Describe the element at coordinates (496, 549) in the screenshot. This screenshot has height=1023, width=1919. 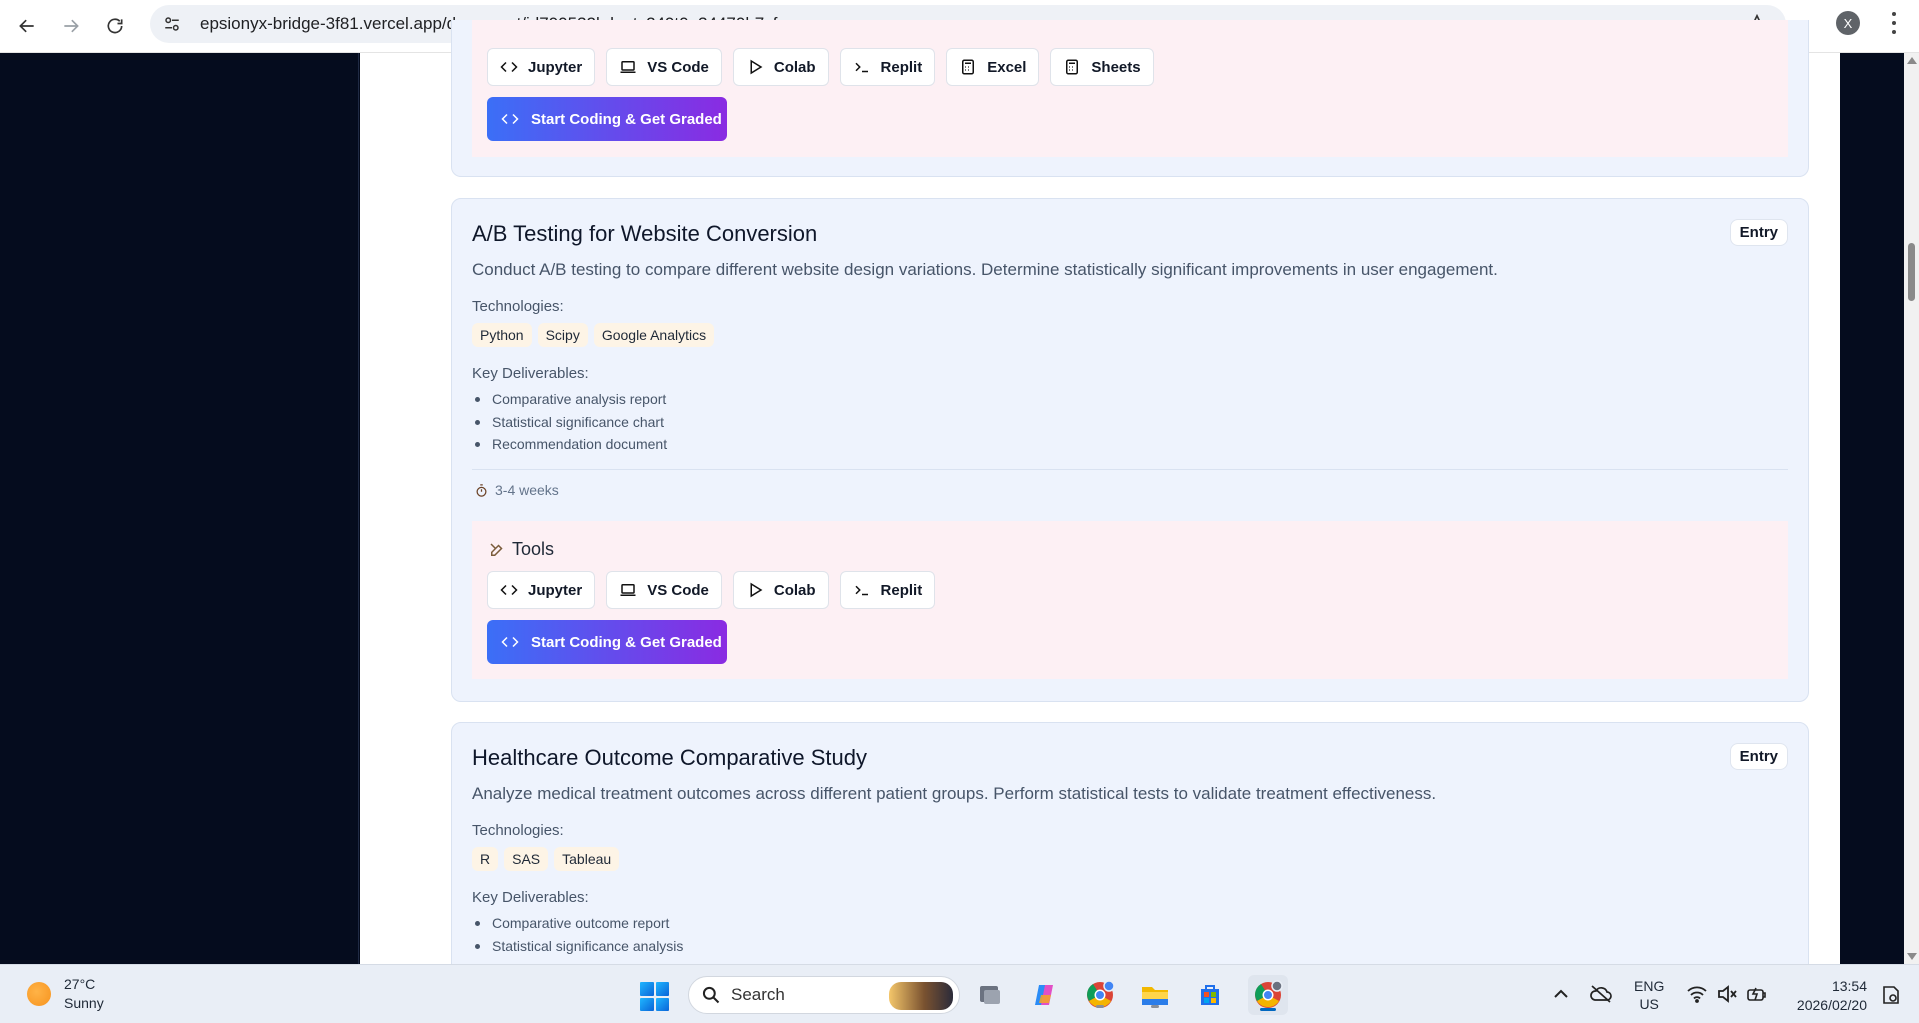
I see `tools-icon` at that location.